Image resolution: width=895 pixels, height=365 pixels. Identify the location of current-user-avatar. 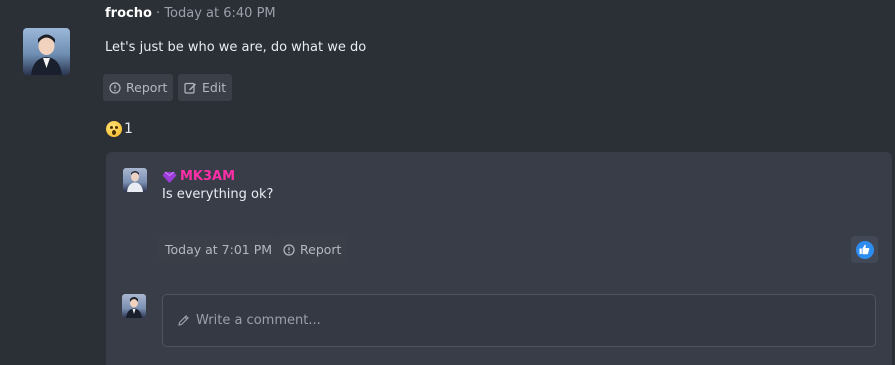
(134, 306).